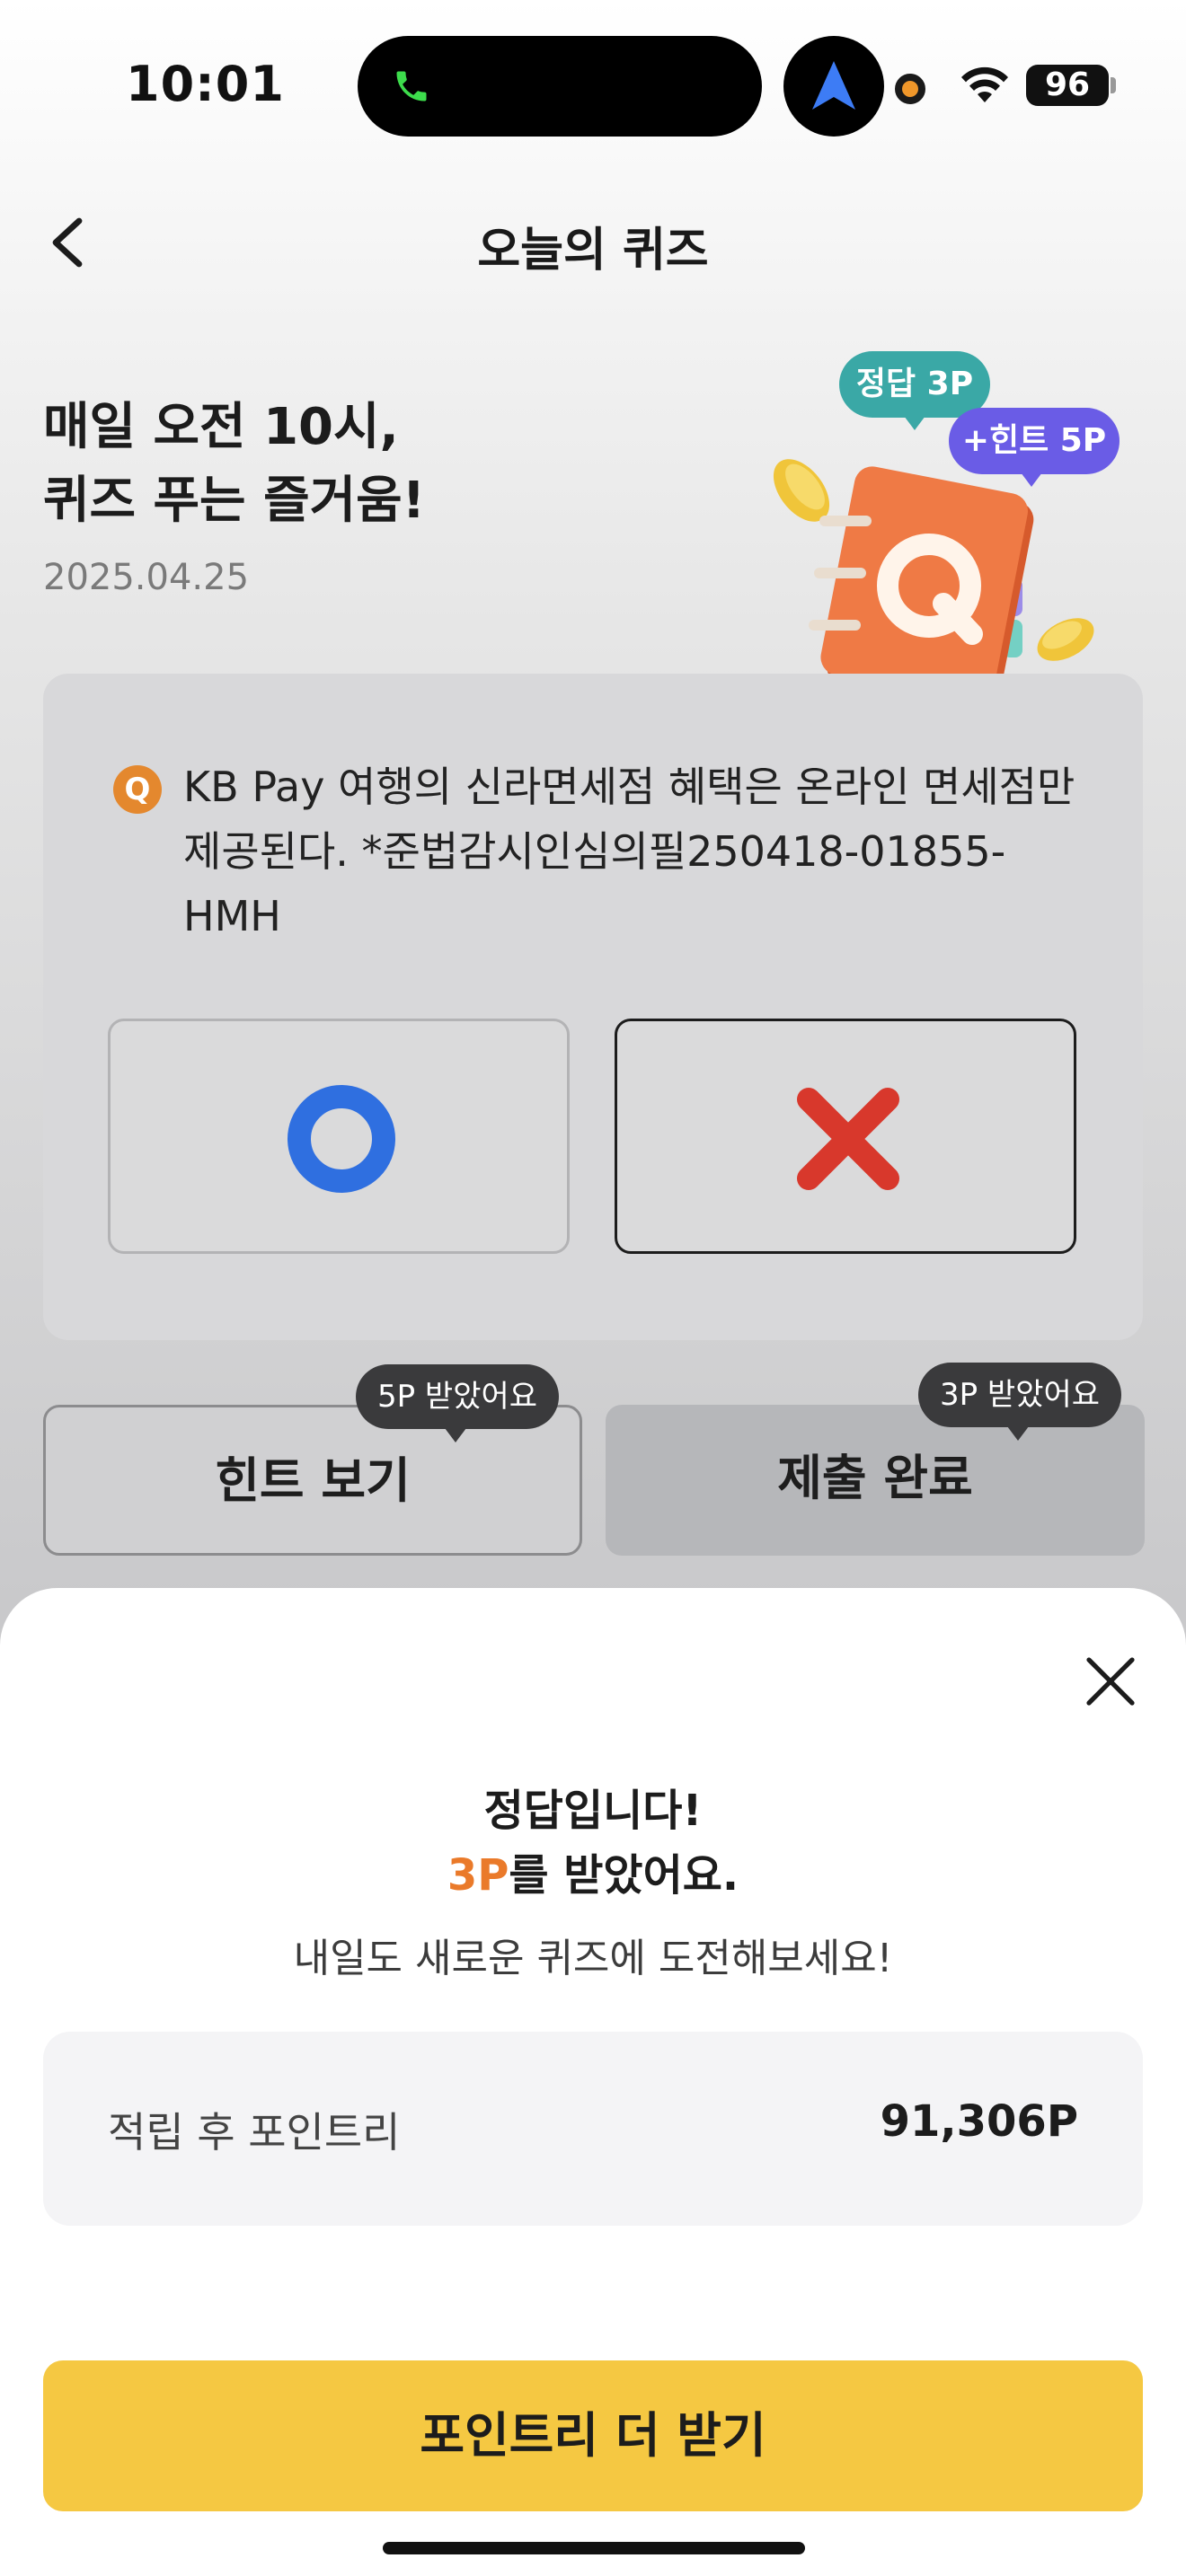 This screenshot has height=2576, width=1186. I want to click on close-icon, so click(1110, 1681).